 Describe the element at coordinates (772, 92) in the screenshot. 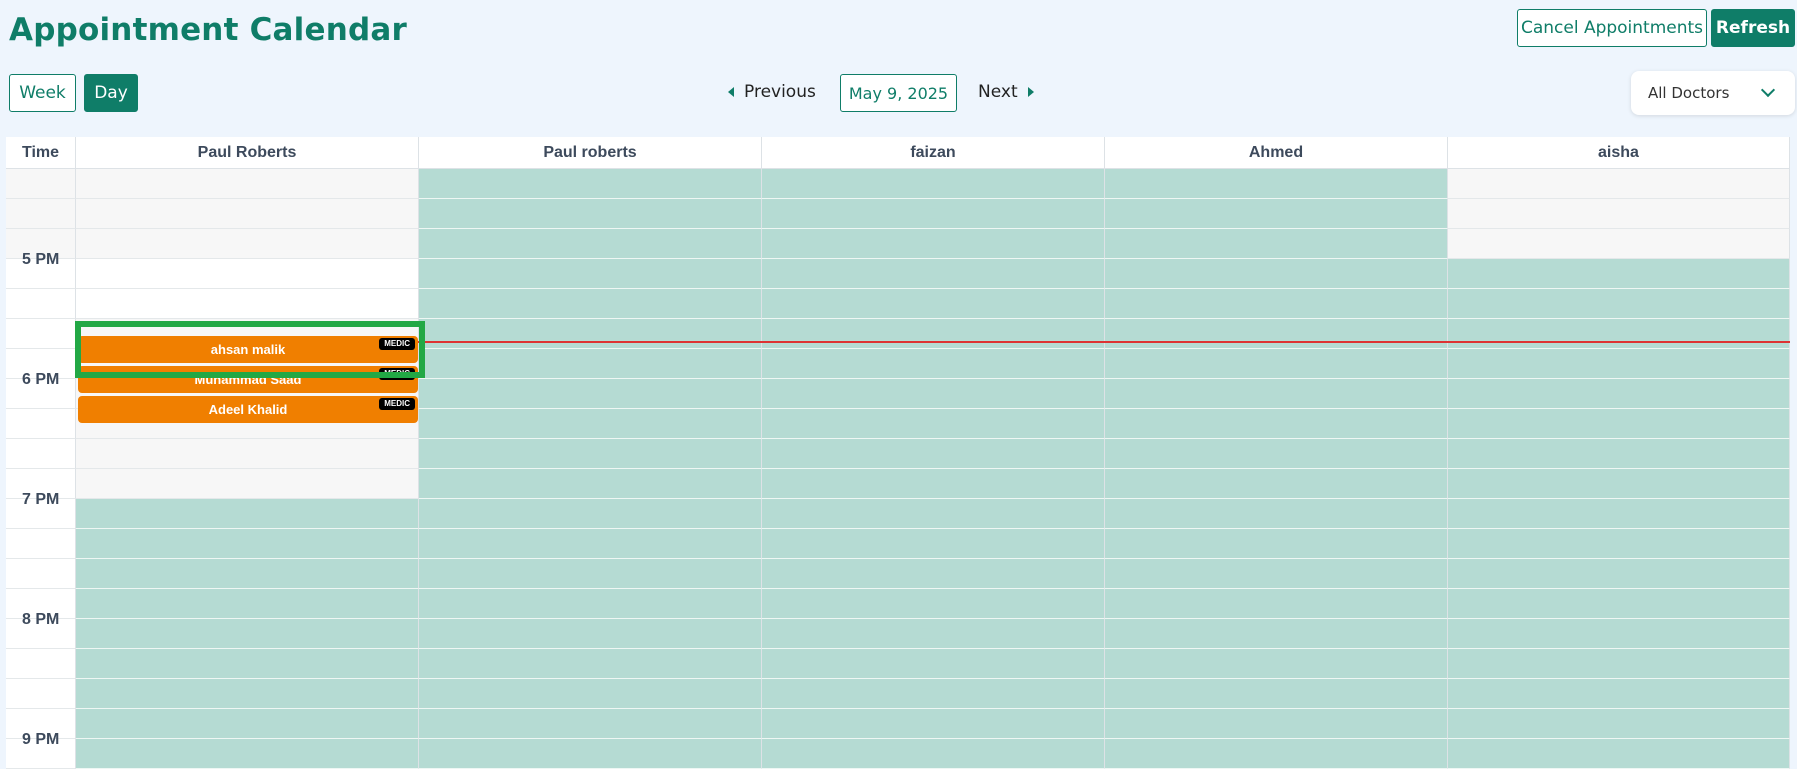

I see `previous-button: Previous` at that location.